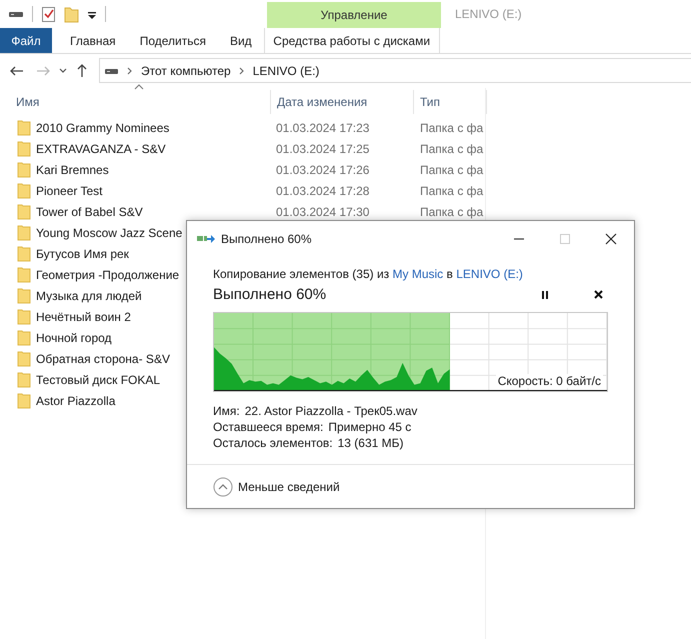 The width and height of the screenshot is (691, 639). What do you see at coordinates (323, 191) in the screenshot?
I see `modified-date: 01.03.2024 17:28` at bounding box center [323, 191].